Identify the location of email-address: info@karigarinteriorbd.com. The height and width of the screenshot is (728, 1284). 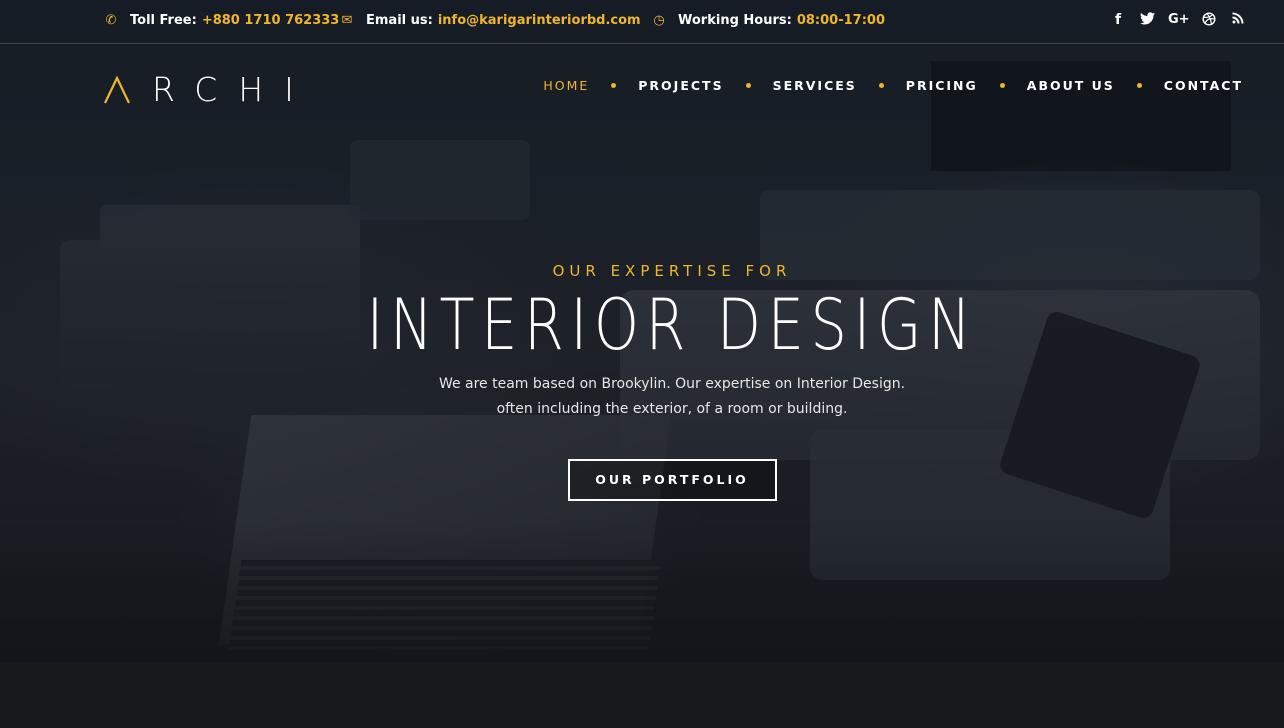
(539, 20).